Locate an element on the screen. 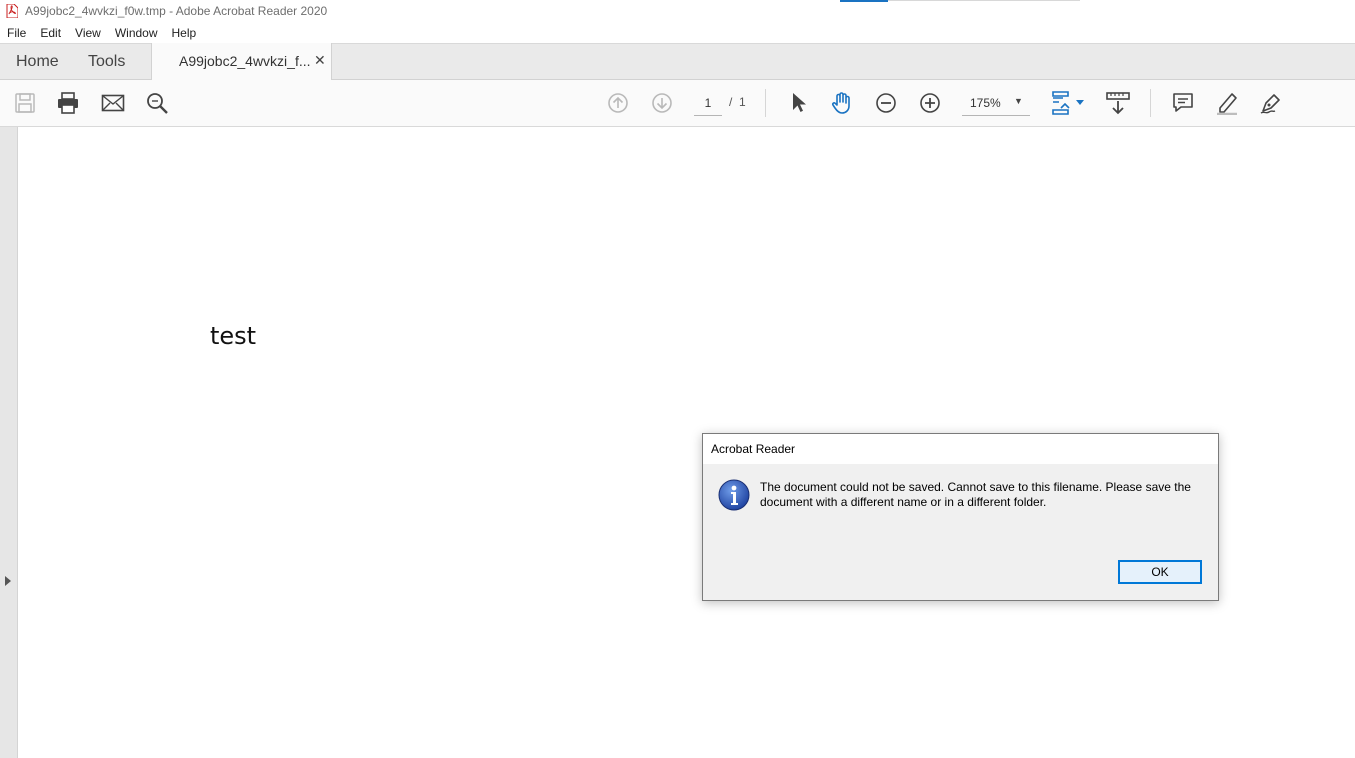 This screenshot has height=758, width=1355. tab-bar: Home Tools A99jobc2_4wvkzi_f... ✕ is located at coordinates (677, 62).